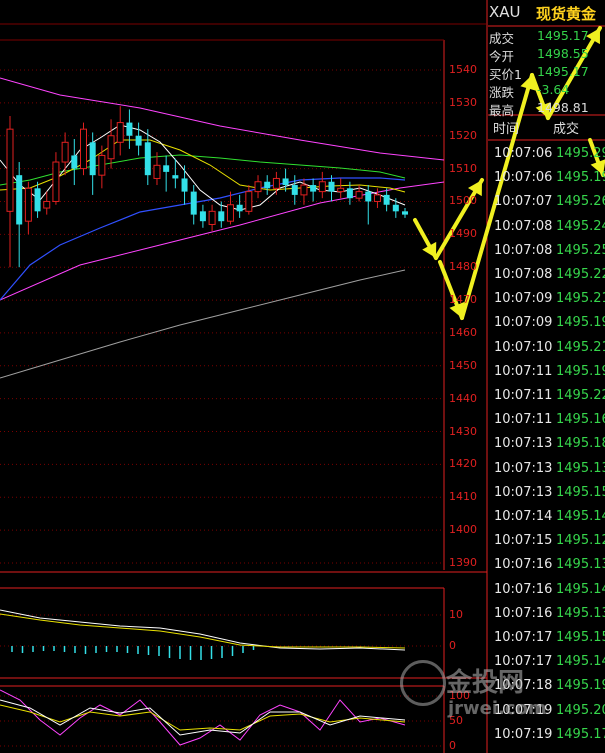  I want to click on price-tick-label: 1420, so click(463, 464).